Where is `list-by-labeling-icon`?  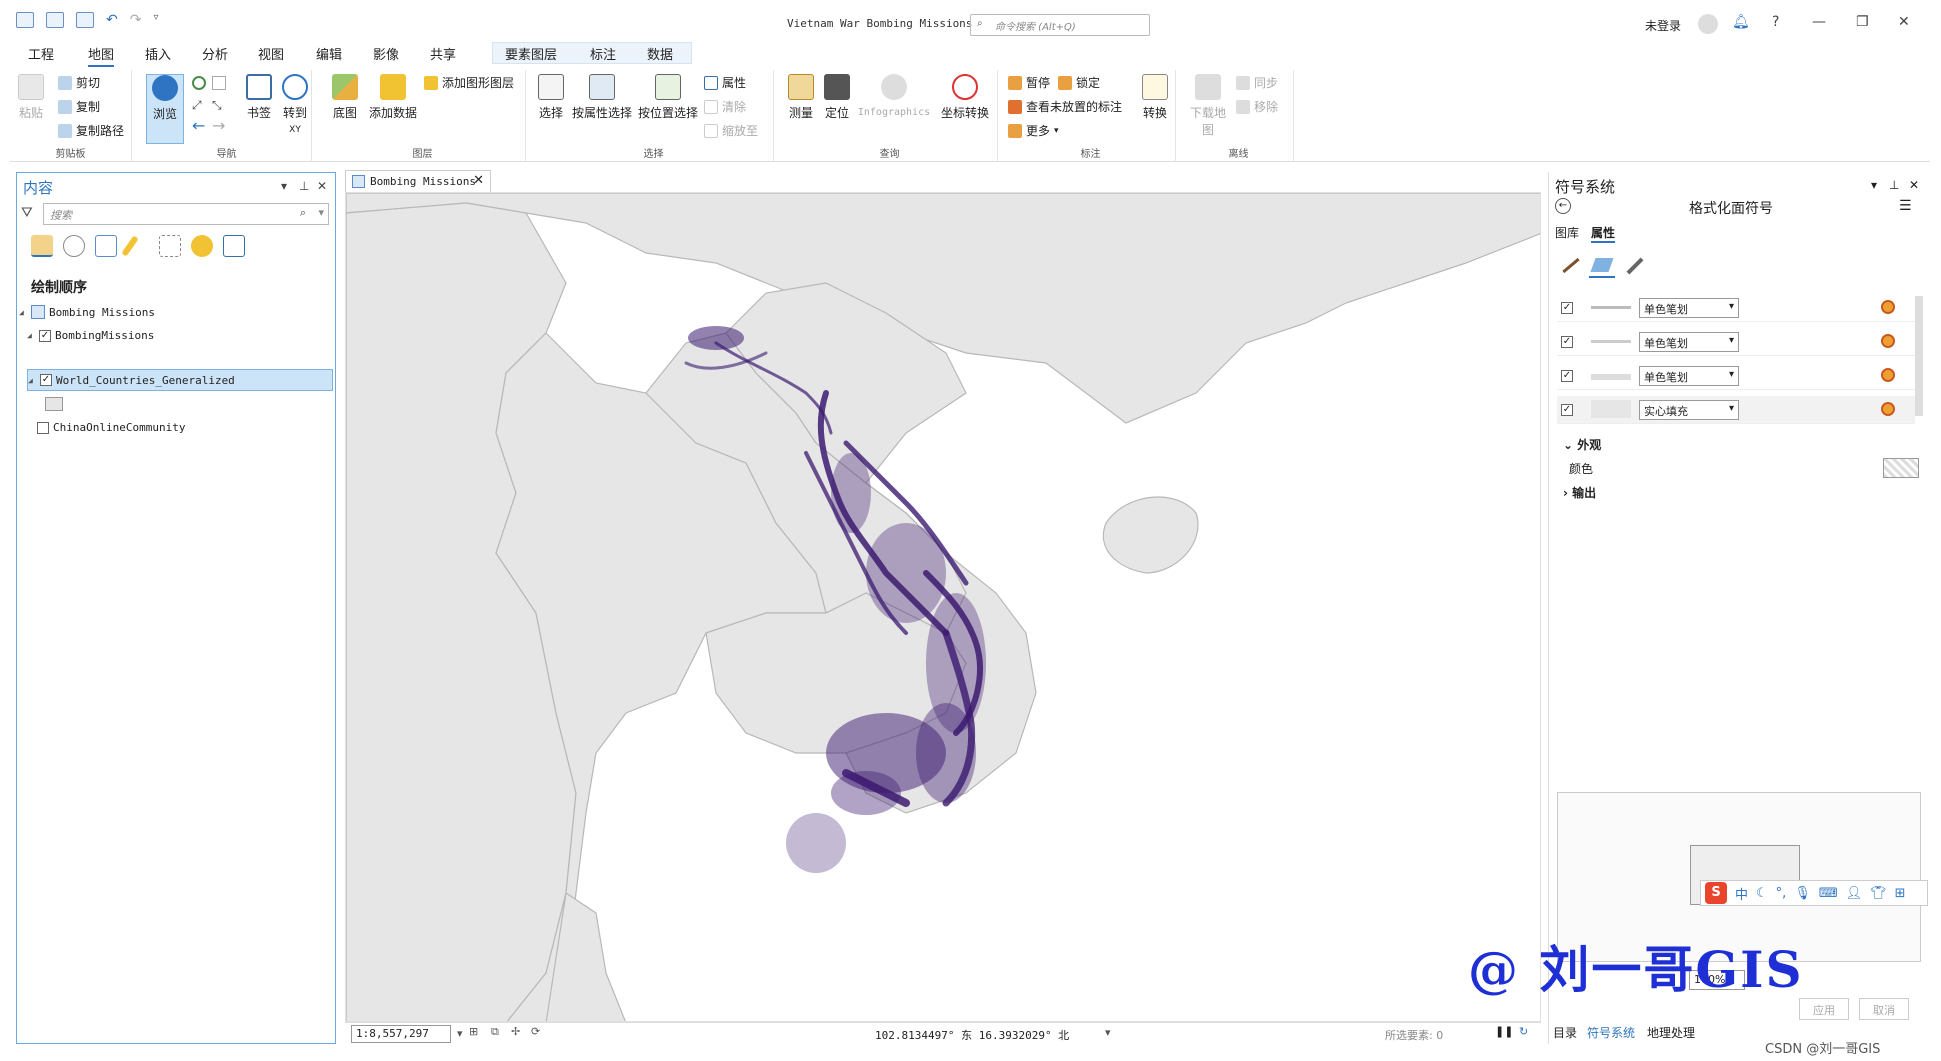
list-by-labeling-icon is located at coordinates (202, 246).